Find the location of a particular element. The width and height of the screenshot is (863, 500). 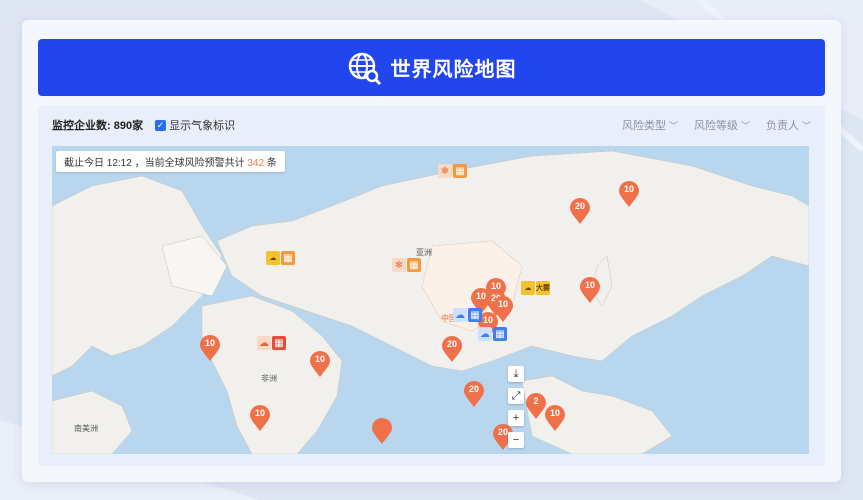

risk-pin: 2 is located at coordinates (536, 406).